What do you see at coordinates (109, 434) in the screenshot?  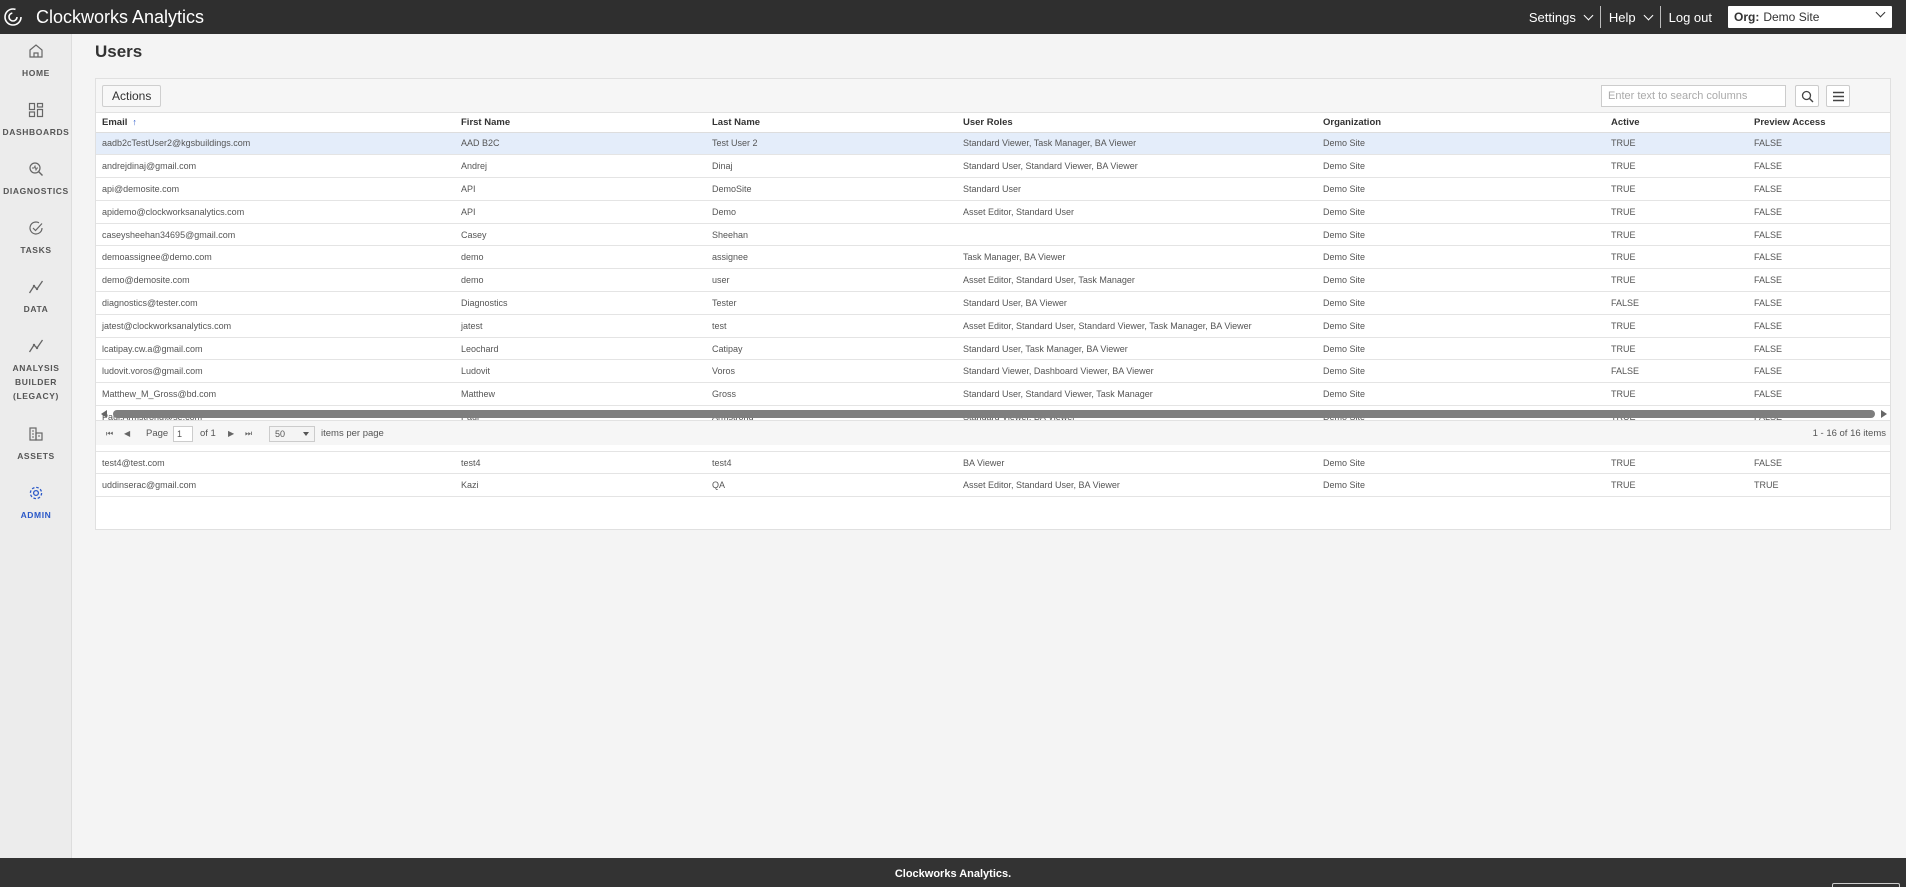 I see `first-page-icon: ⏮` at bounding box center [109, 434].